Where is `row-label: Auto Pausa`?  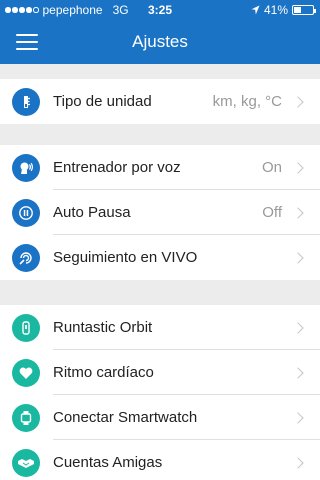 row-label: Auto Pausa is located at coordinates (92, 212).